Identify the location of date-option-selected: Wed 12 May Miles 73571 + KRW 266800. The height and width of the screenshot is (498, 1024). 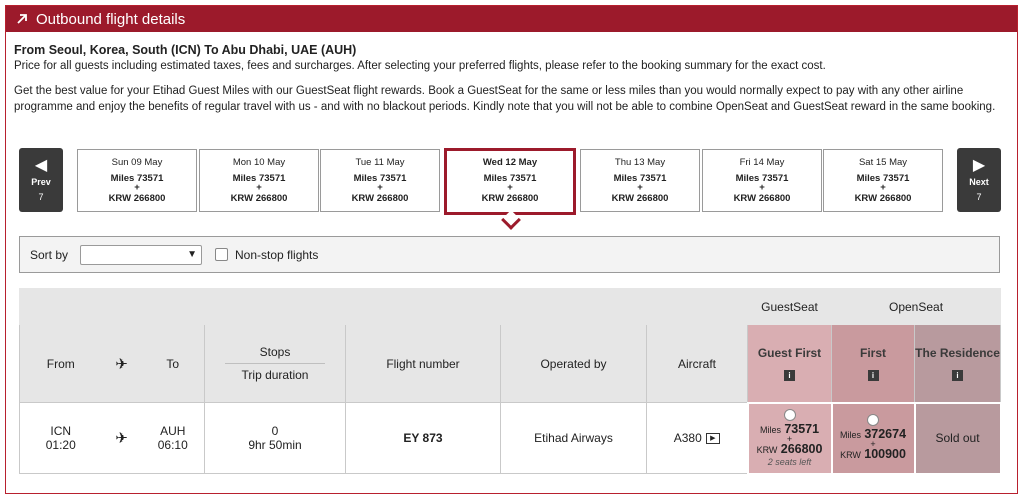
(510, 181).